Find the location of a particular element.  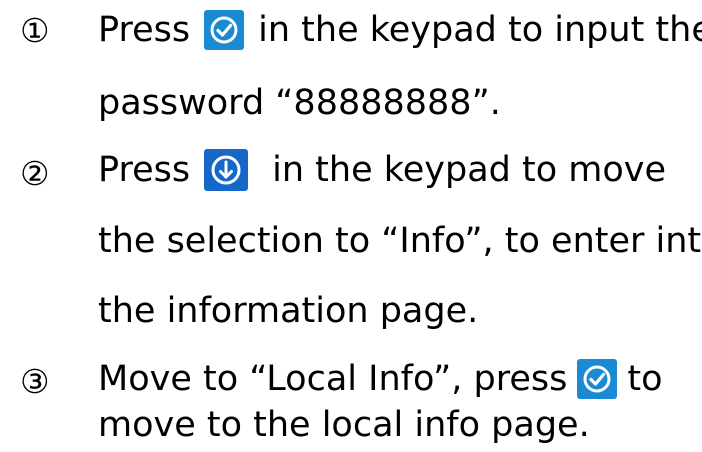

step-2-line-2: the selection to “Info”, to enter into is located at coordinates (400, 241).